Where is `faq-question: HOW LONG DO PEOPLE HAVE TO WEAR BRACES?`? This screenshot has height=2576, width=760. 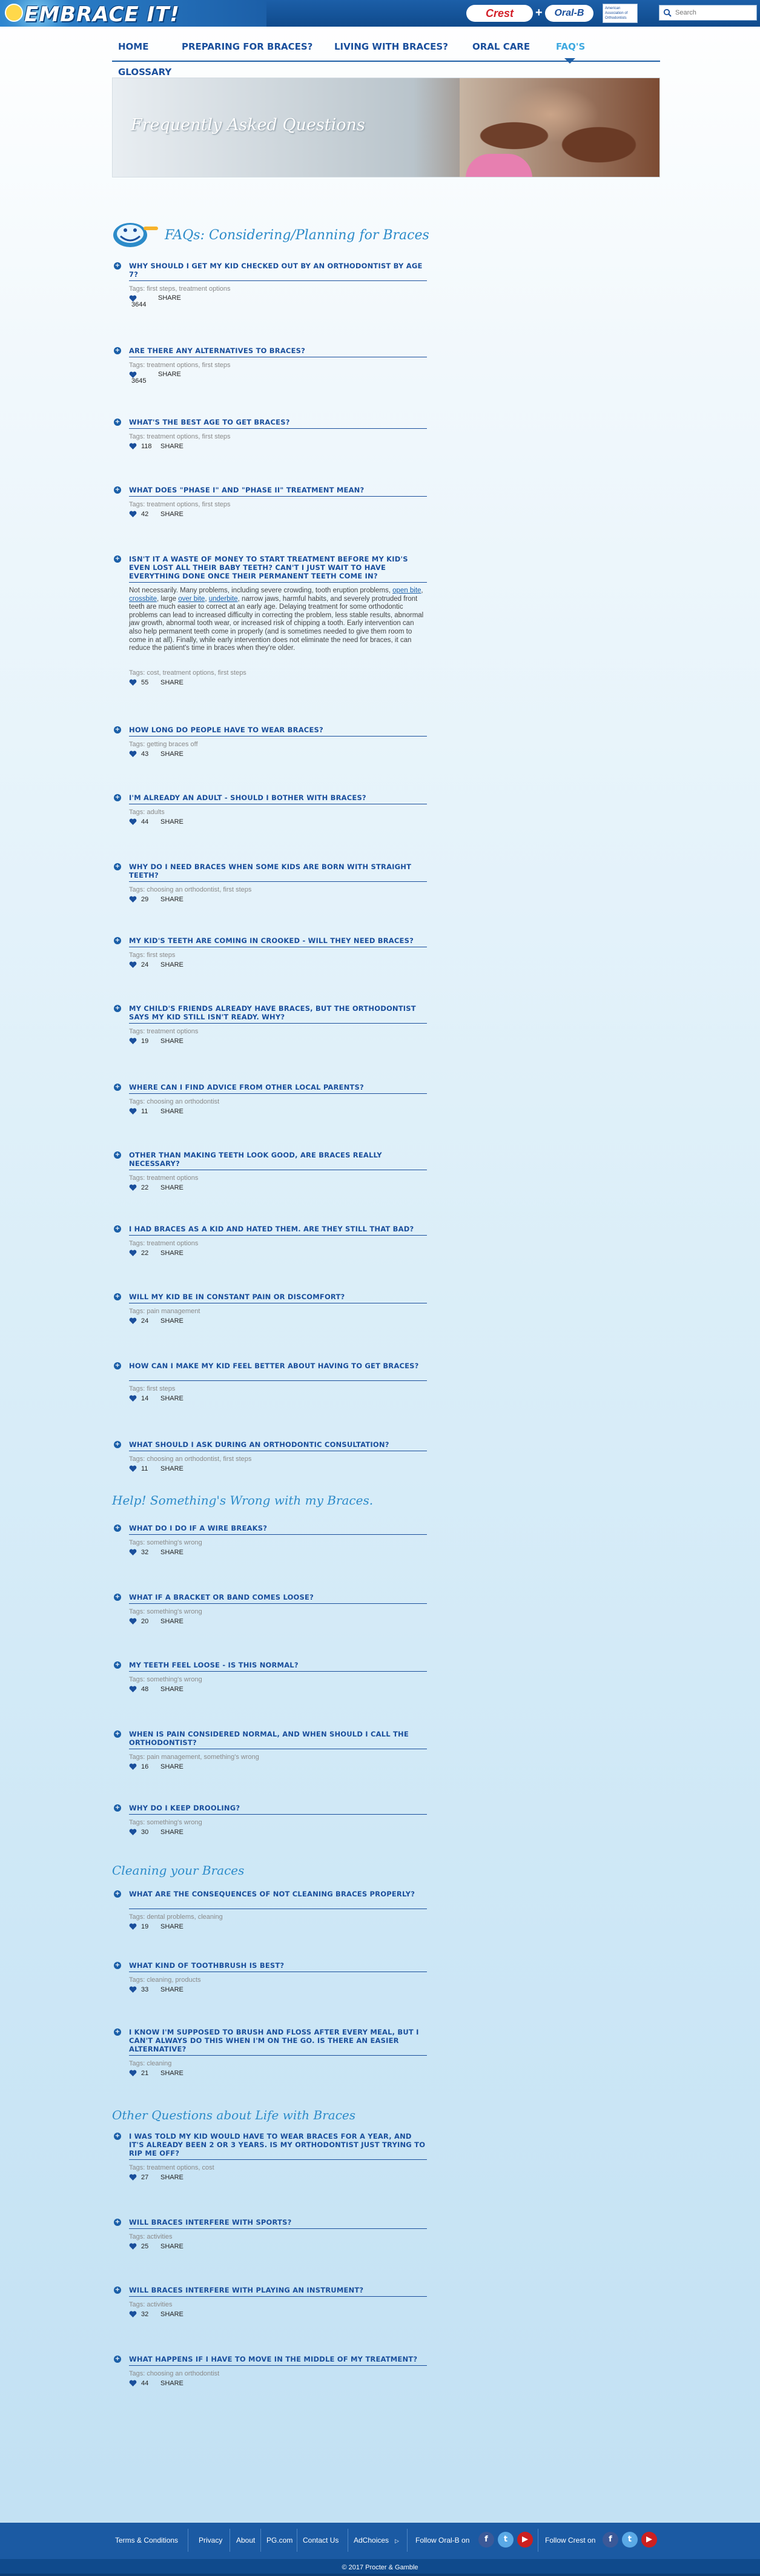 faq-question: HOW LONG DO PEOPLE HAVE TO WEAR BRACES? is located at coordinates (278, 730).